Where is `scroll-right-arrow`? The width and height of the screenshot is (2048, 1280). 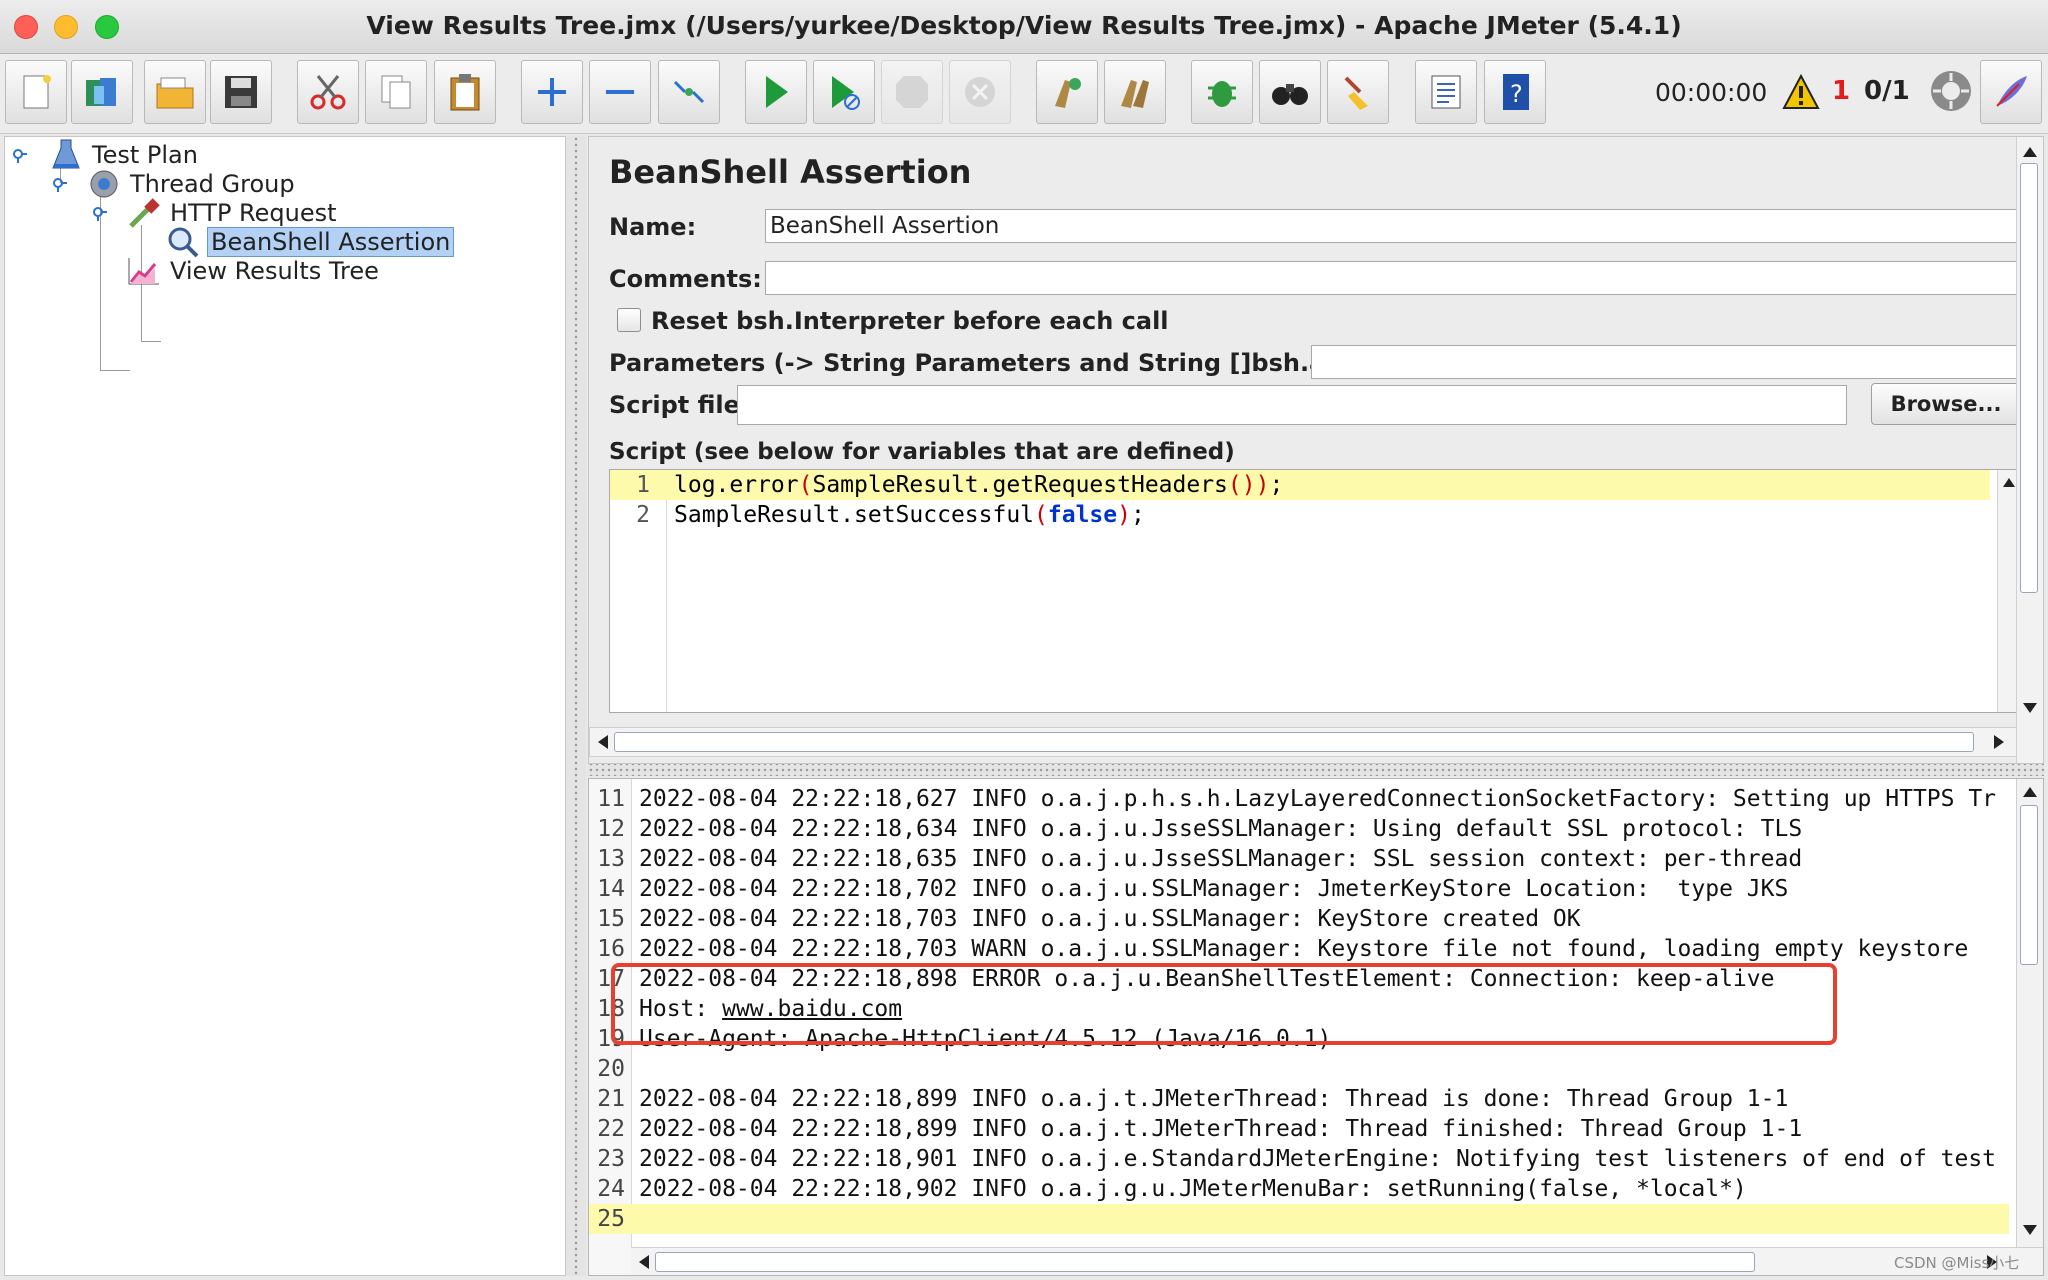 scroll-right-arrow is located at coordinates (1999, 742).